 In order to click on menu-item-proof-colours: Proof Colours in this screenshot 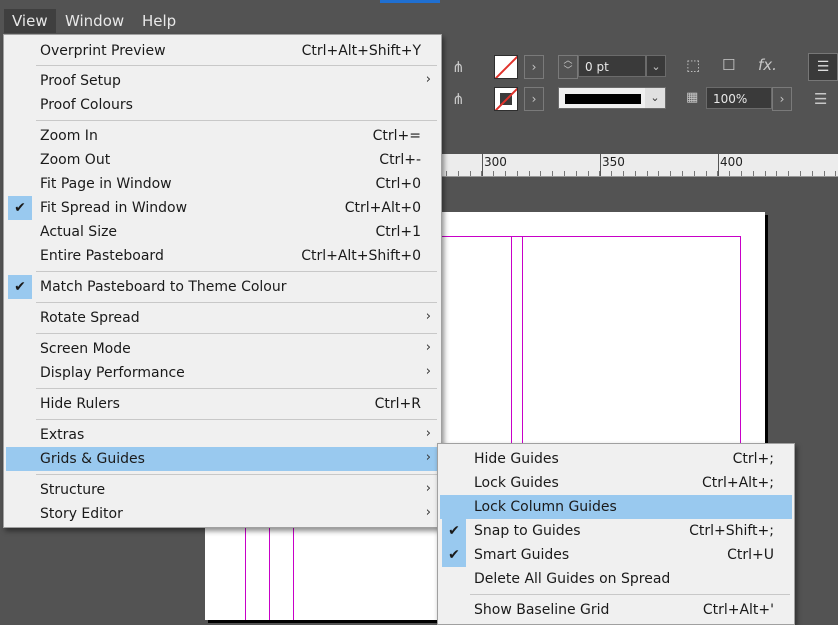, I will do `click(222, 105)`.